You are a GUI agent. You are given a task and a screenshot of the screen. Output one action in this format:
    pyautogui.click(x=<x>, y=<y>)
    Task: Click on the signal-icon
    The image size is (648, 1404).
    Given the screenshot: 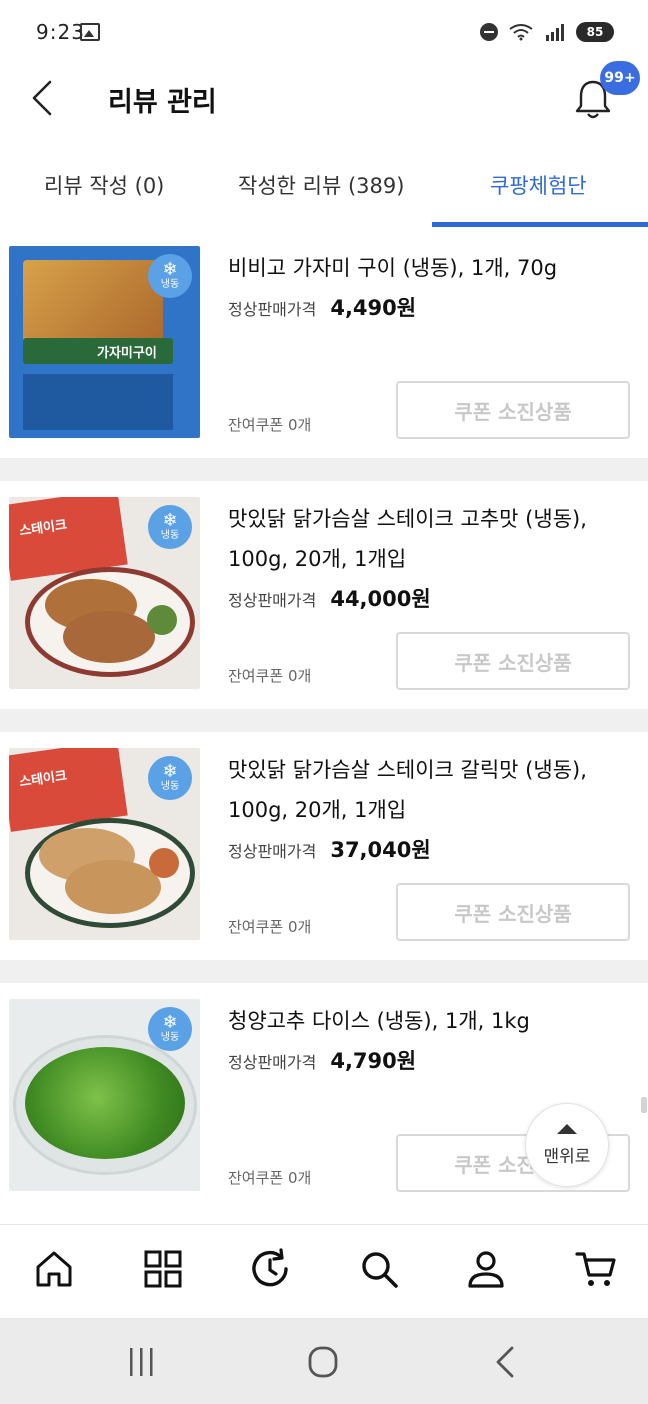 What is the action you would take?
    pyautogui.click(x=555, y=32)
    